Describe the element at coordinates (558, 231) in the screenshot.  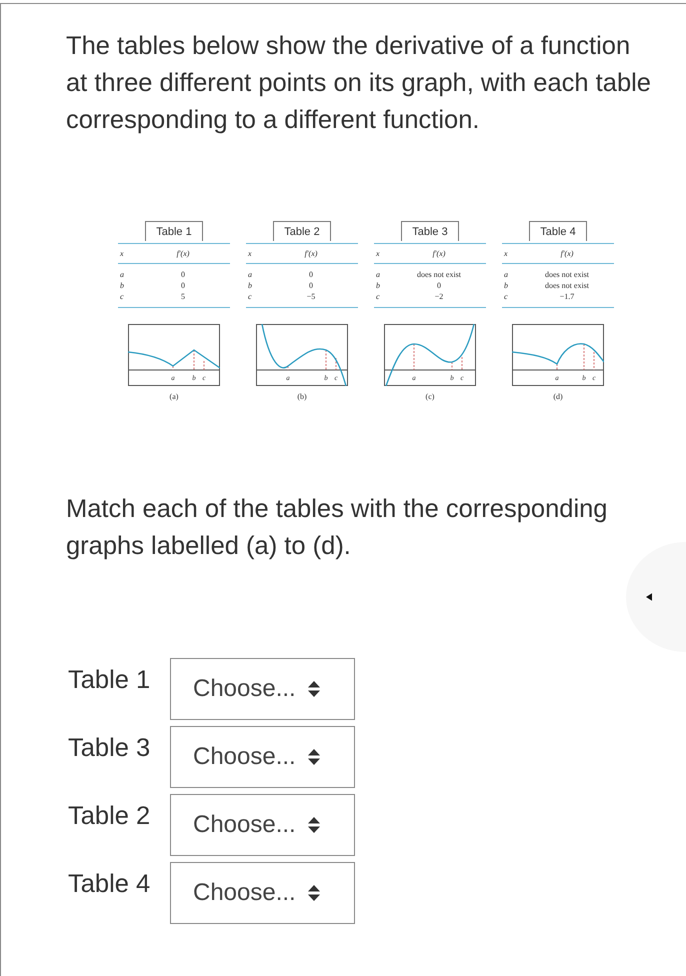
I see `table-title: Table 4` at that location.